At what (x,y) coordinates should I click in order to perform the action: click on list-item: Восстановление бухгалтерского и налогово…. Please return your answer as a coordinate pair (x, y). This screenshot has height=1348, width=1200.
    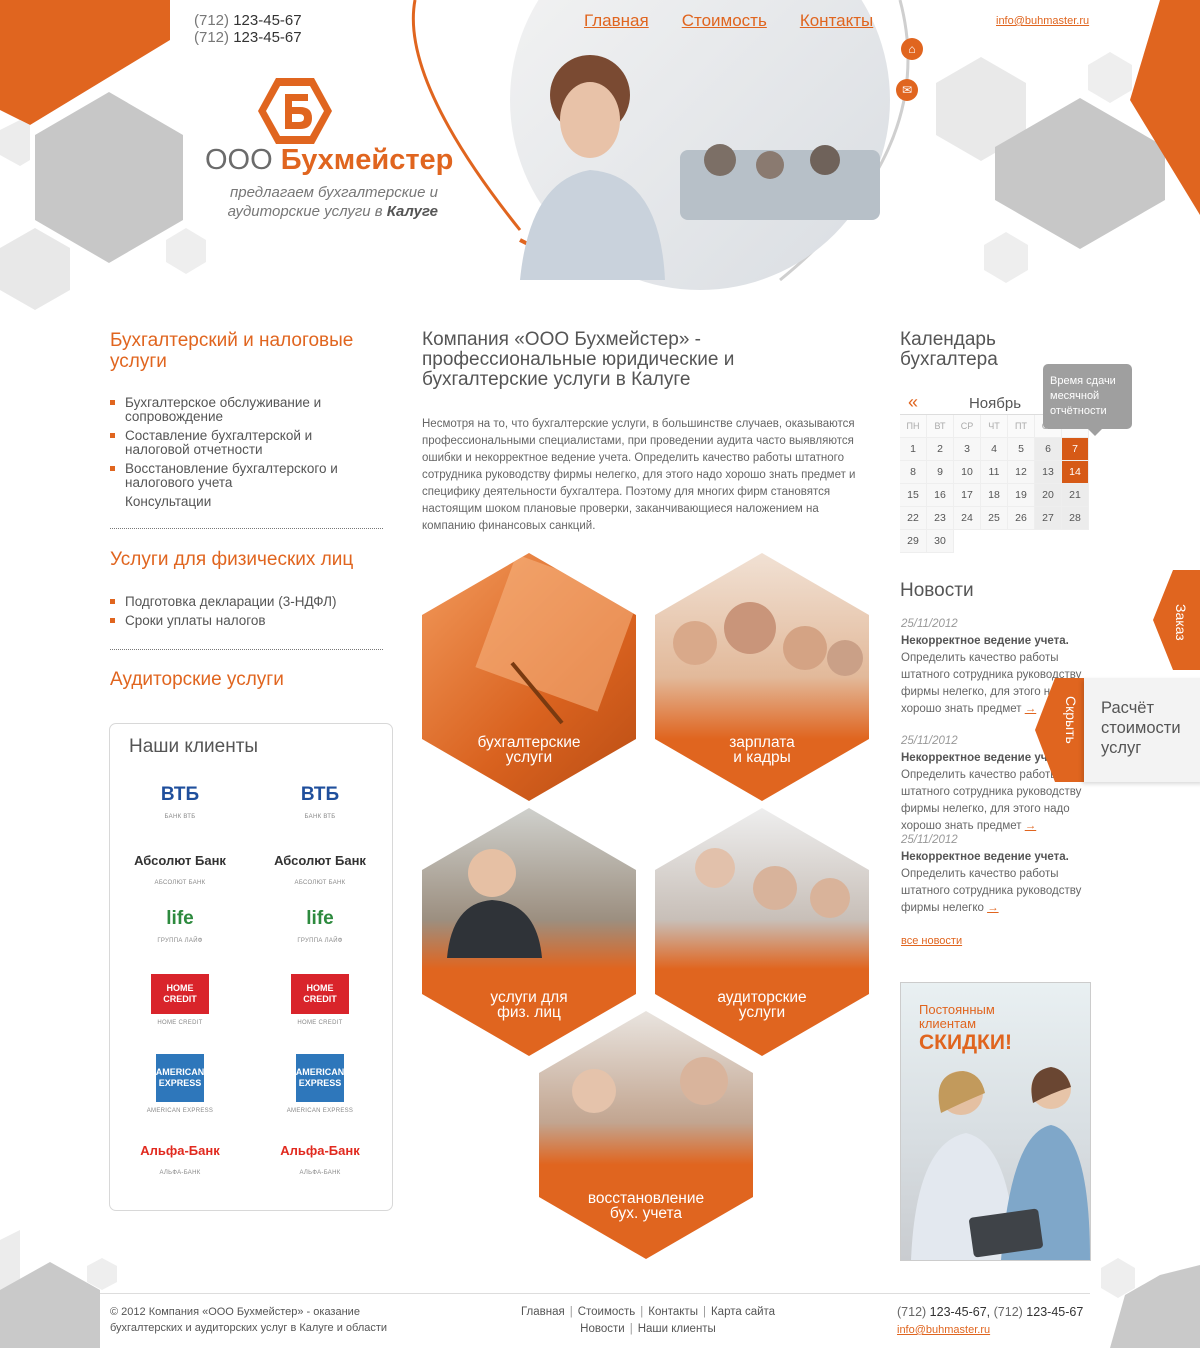
    Looking at the image, I should click on (235, 476).